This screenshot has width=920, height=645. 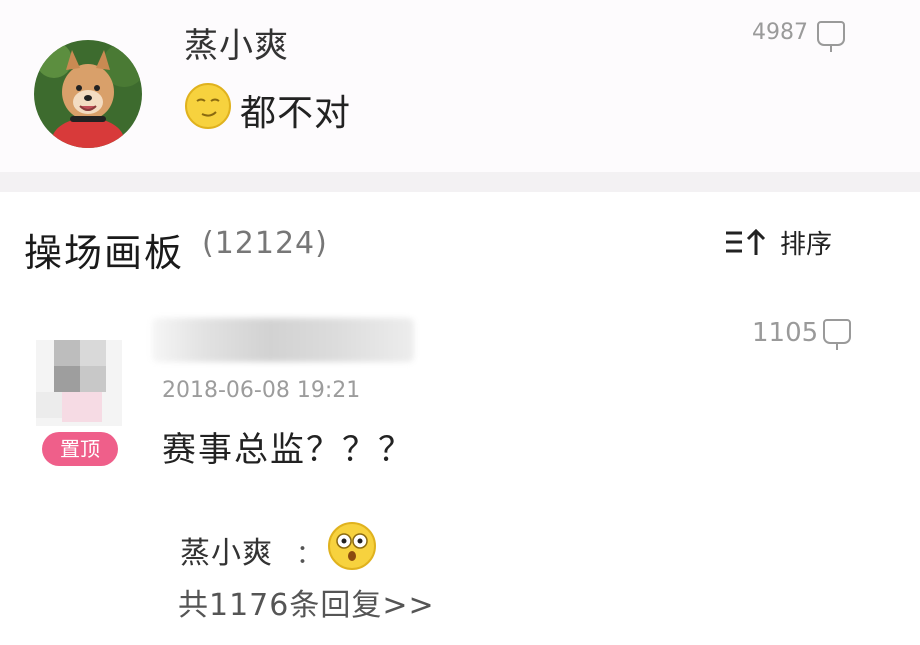 I want to click on page-title: 操场画板, so click(x=104, y=253).